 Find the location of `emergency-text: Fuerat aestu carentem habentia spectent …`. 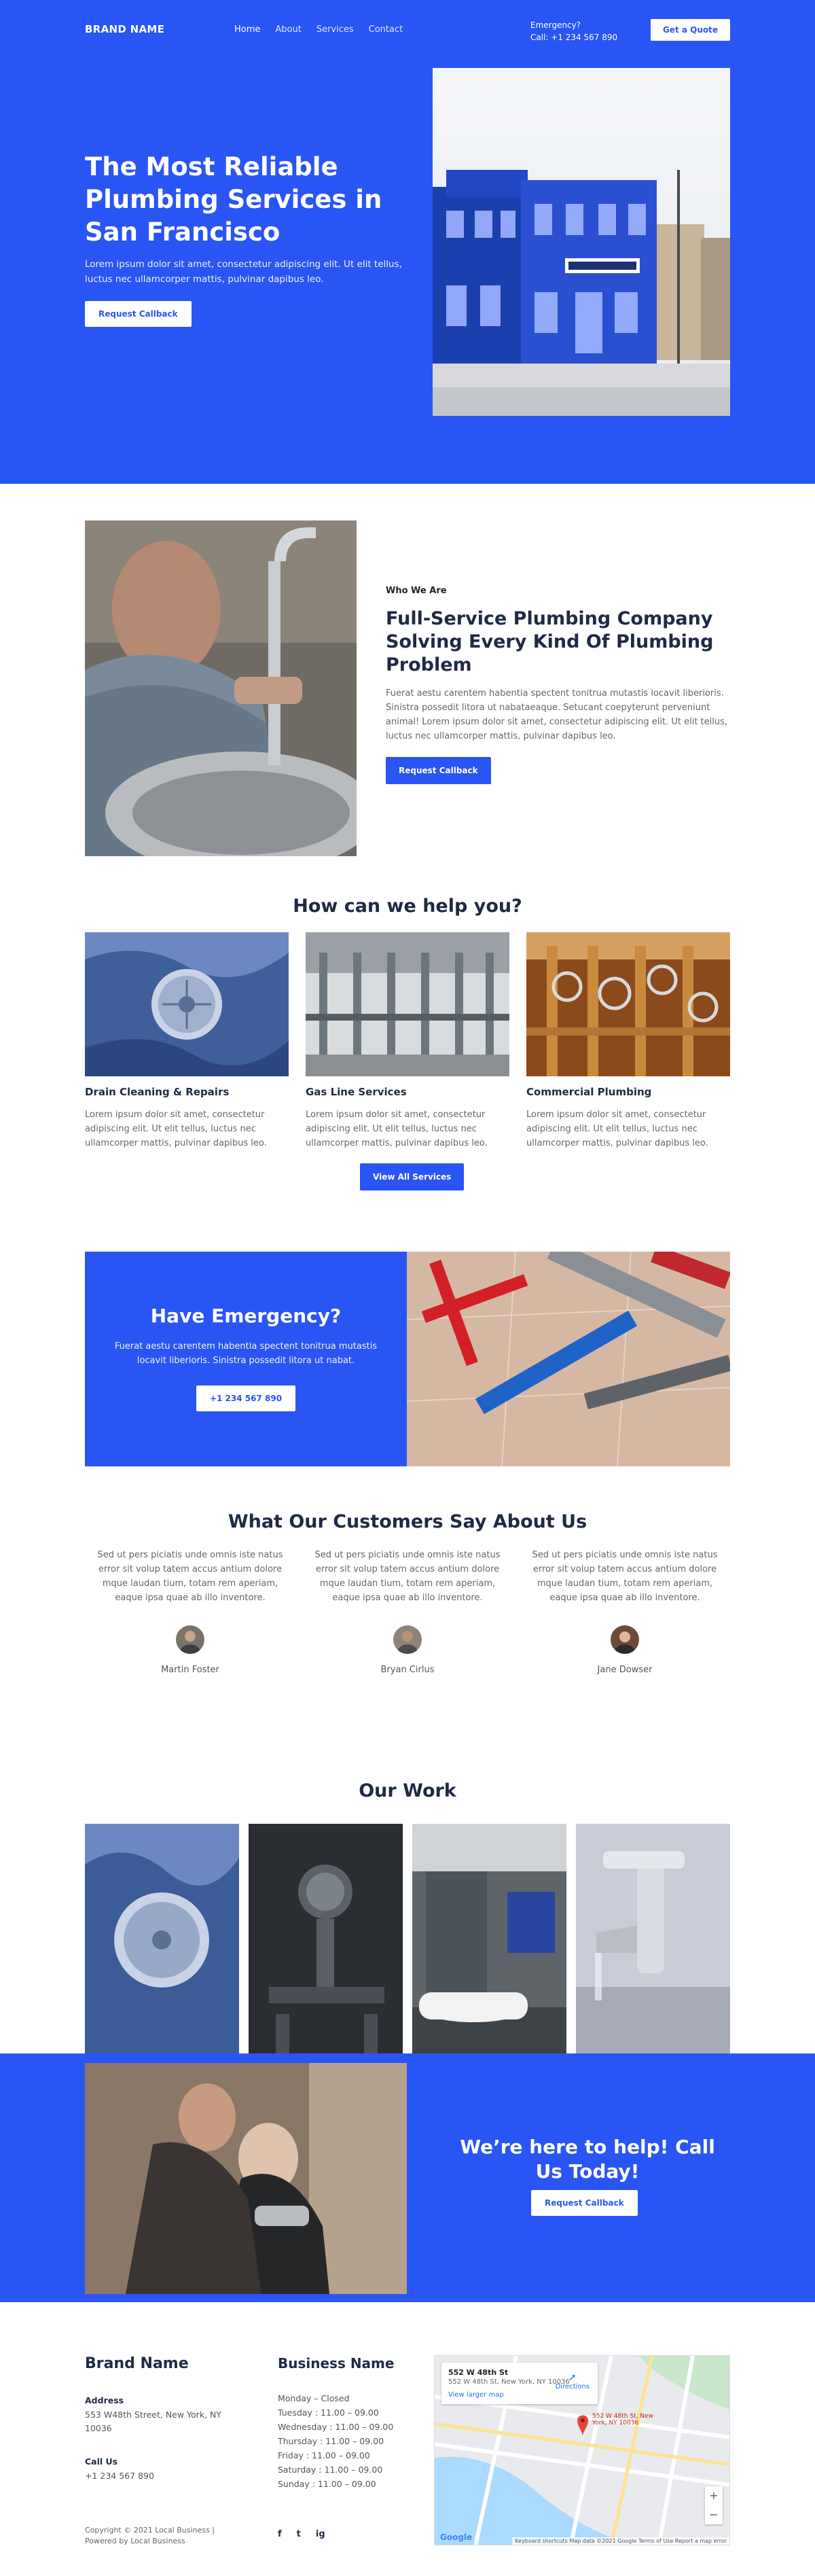

emergency-text: Fuerat aestu carentem habentia spectent … is located at coordinates (246, 1353).